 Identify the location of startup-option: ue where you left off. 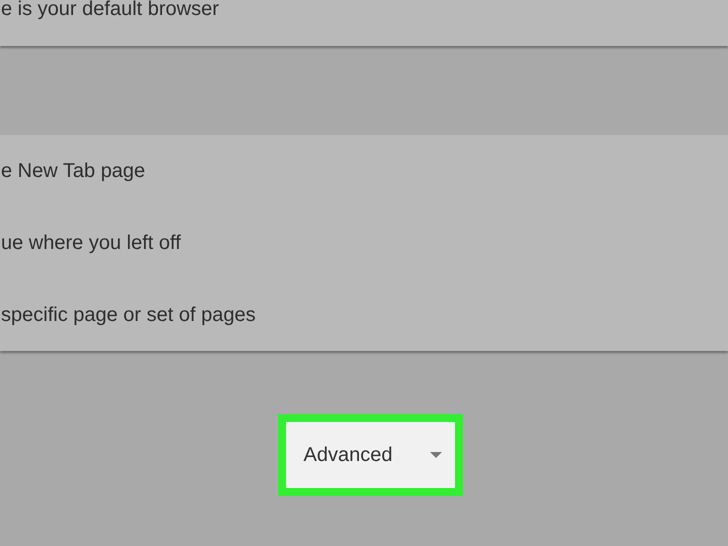
(91, 243).